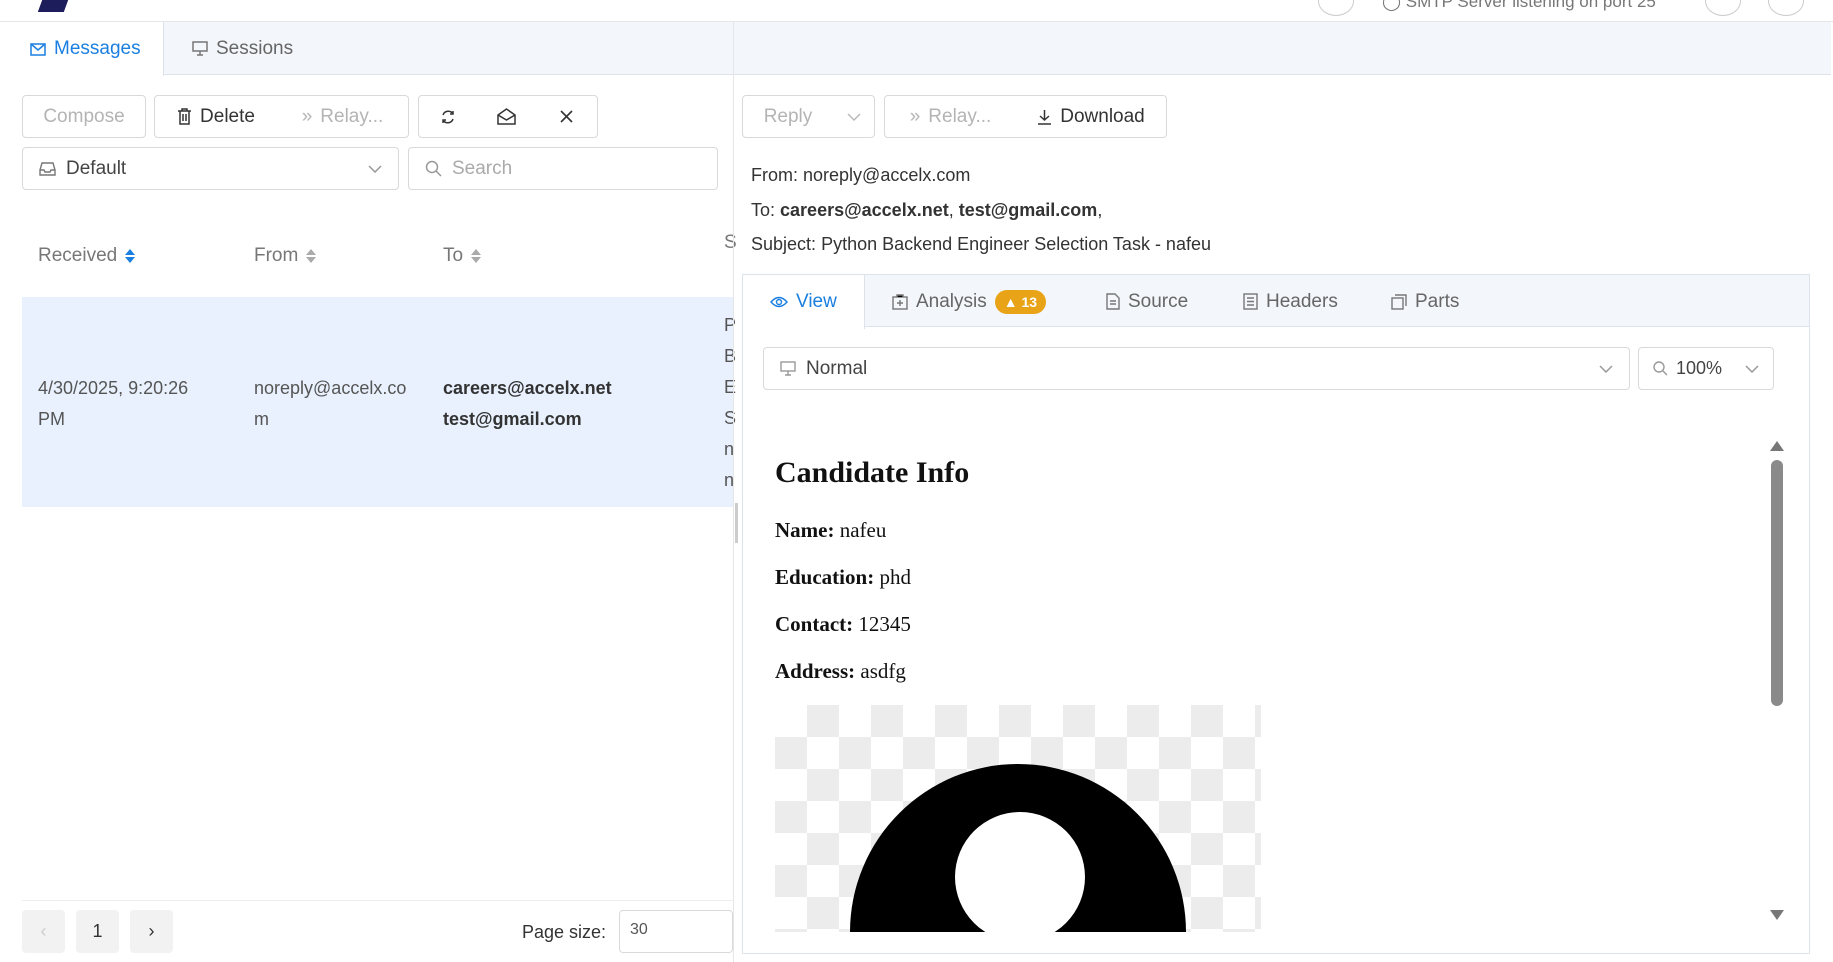  What do you see at coordinates (916, 11) in the screenshot?
I see `top-bar: ◯ SMTP Server listening on port 25` at bounding box center [916, 11].